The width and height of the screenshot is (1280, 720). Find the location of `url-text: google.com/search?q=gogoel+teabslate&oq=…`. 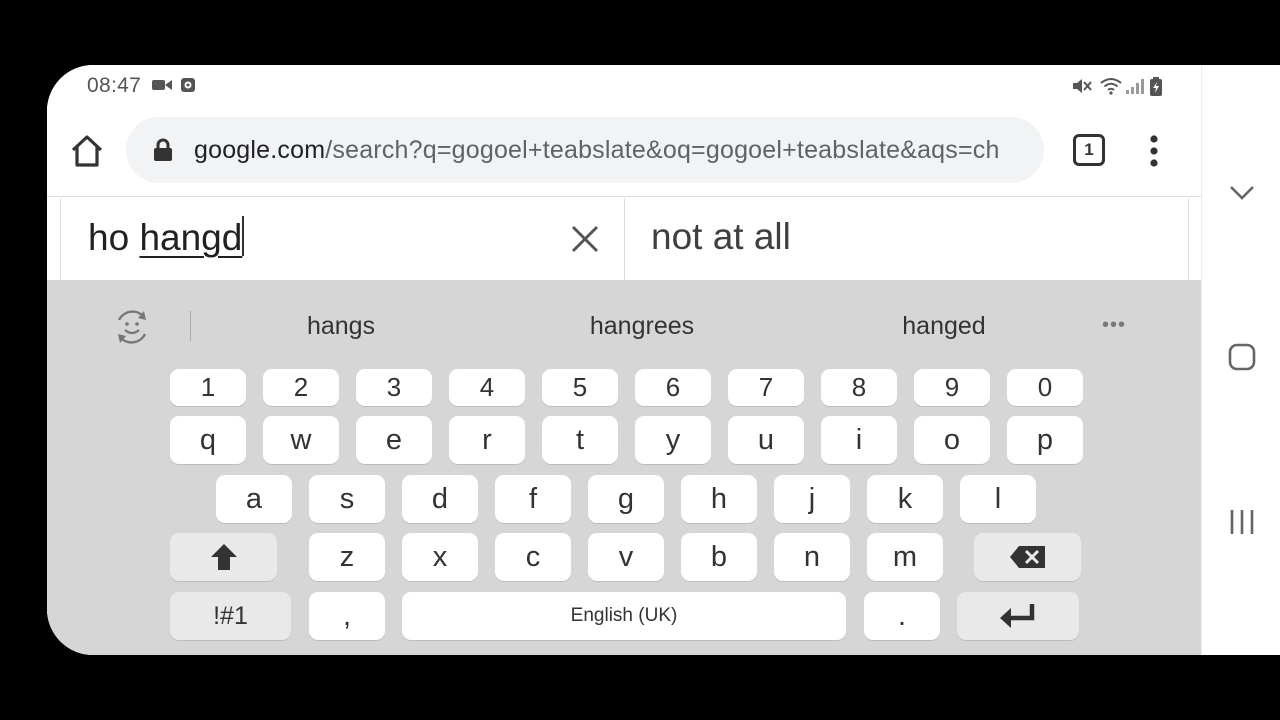

url-text: google.com/search?q=gogoel+teabslate&oq=… is located at coordinates (597, 150).